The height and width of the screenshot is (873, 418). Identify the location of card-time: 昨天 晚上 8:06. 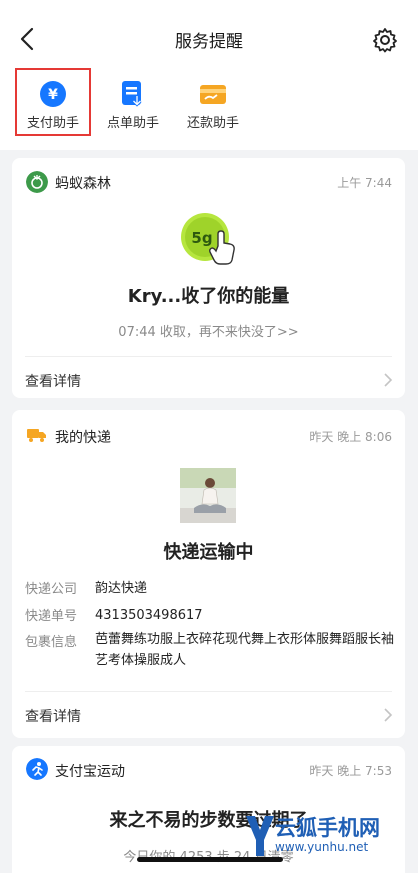
(350, 437).